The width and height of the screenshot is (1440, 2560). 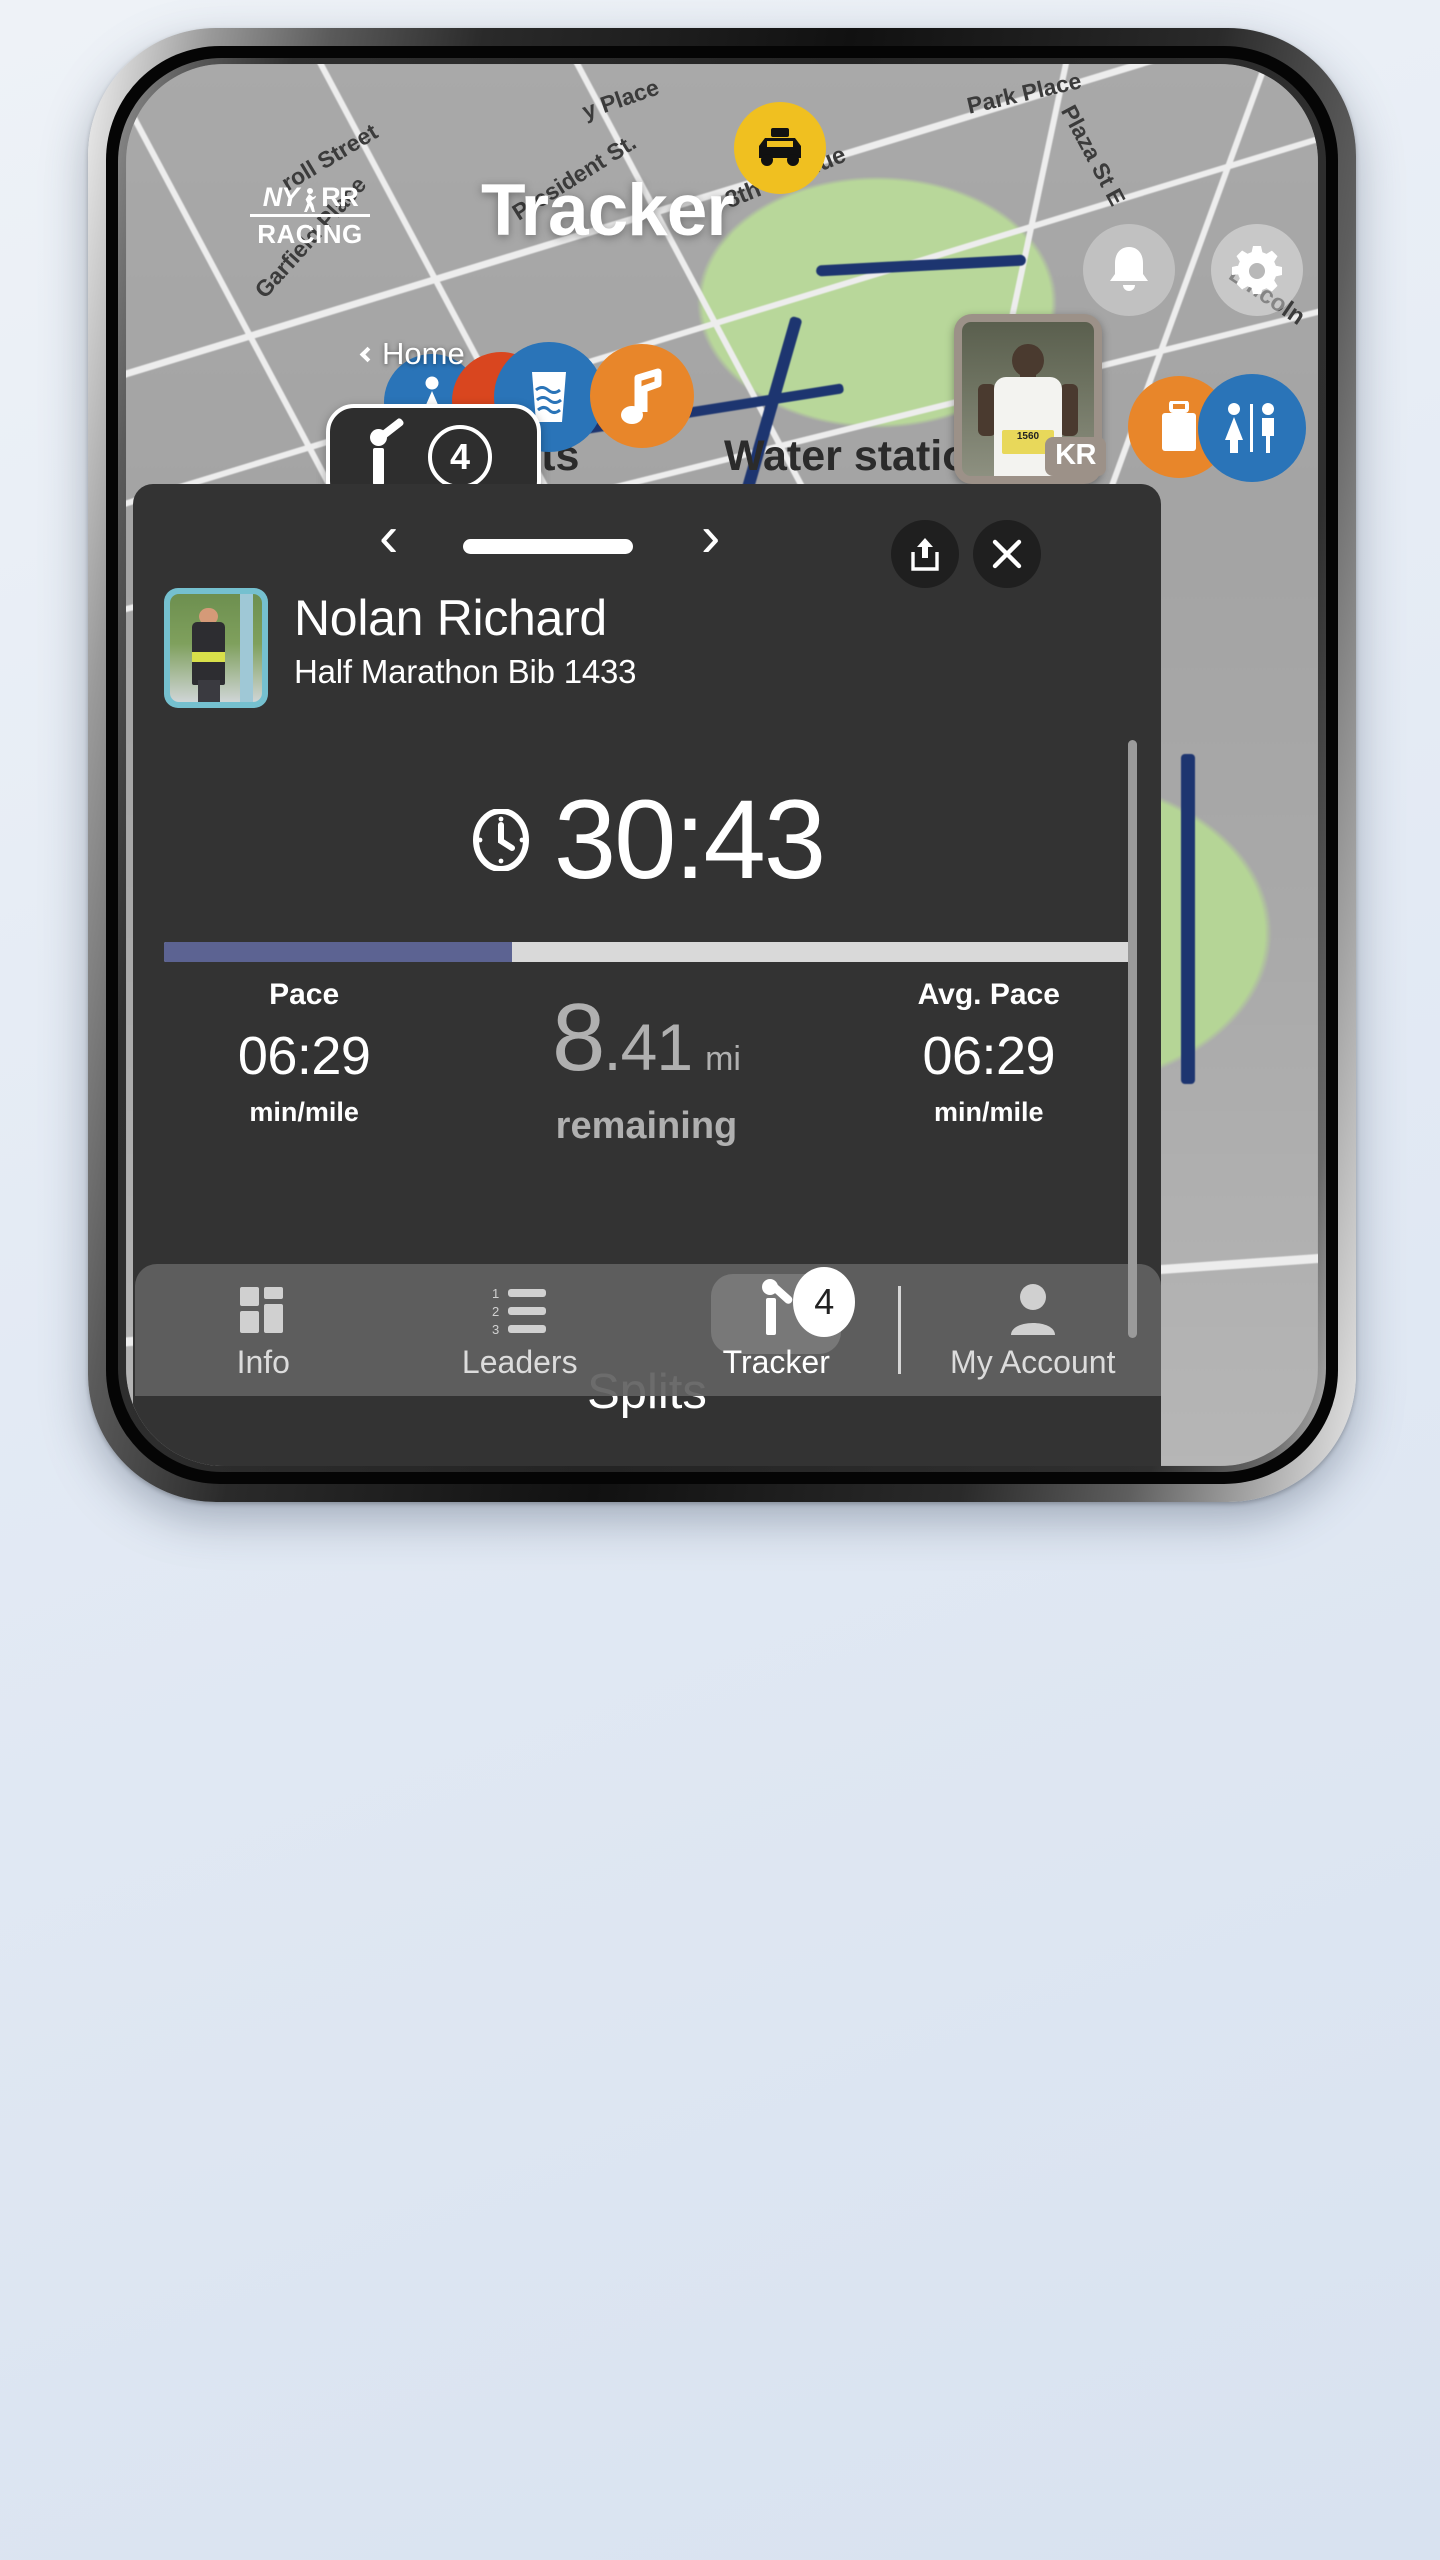 I want to click on person-icon, so click(x=1033, y=1307).